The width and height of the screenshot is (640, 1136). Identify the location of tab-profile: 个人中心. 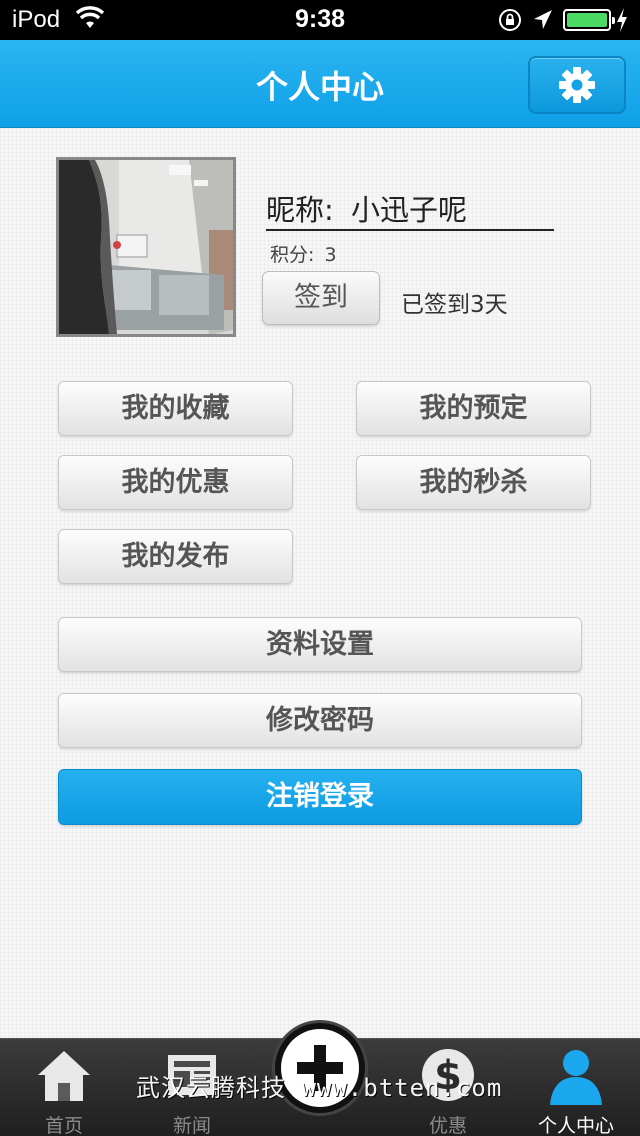
(576, 1087).